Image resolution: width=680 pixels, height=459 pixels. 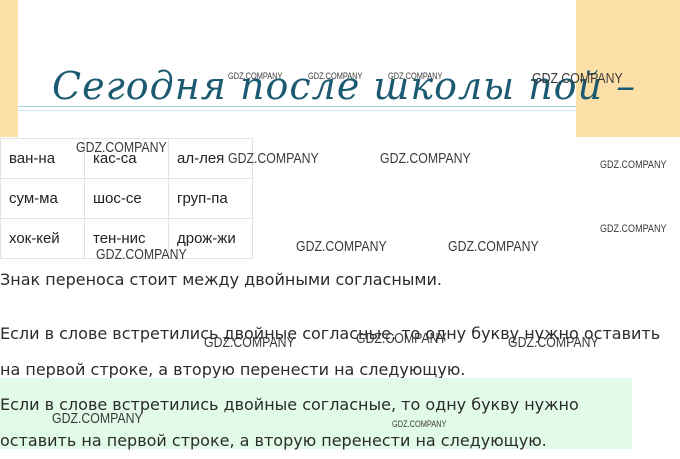 I want to click on table-row: сум-ма шос-се груп-па, so click(x=126, y=198).